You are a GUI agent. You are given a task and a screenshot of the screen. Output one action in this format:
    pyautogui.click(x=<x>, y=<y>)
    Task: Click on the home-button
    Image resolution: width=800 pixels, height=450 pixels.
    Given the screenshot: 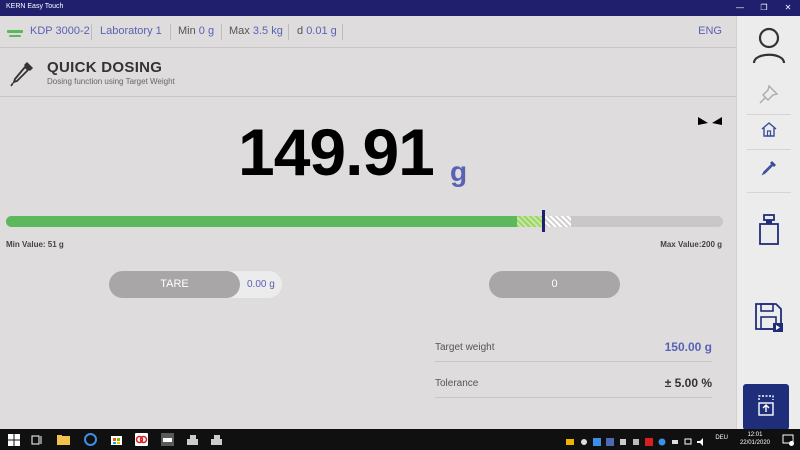 What is the action you would take?
    pyautogui.click(x=768, y=132)
    